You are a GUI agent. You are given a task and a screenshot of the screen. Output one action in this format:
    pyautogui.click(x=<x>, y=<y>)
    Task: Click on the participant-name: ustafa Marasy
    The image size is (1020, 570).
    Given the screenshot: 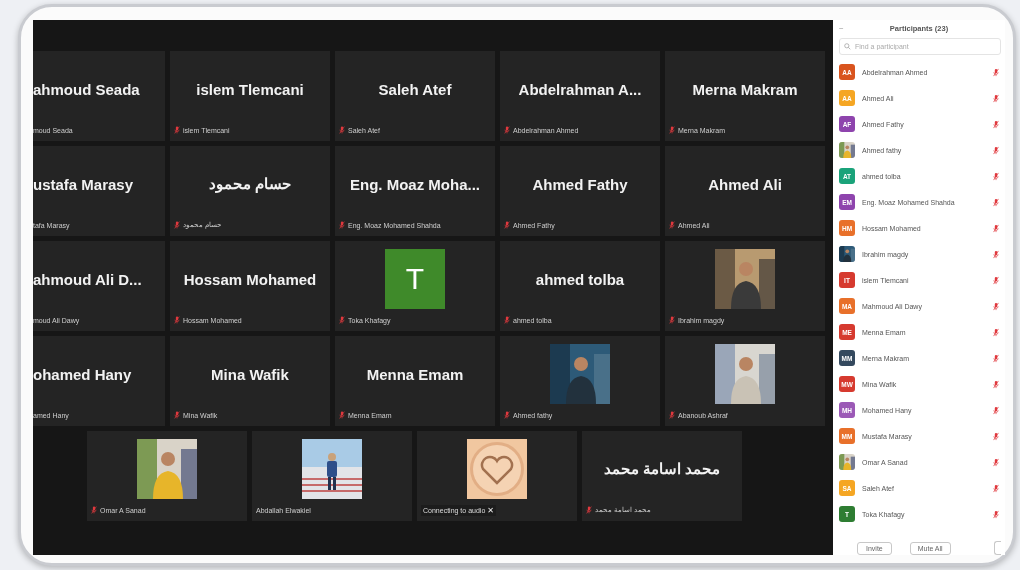 What is the action you would take?
    pyautogui.click(x=83, y=184)
    